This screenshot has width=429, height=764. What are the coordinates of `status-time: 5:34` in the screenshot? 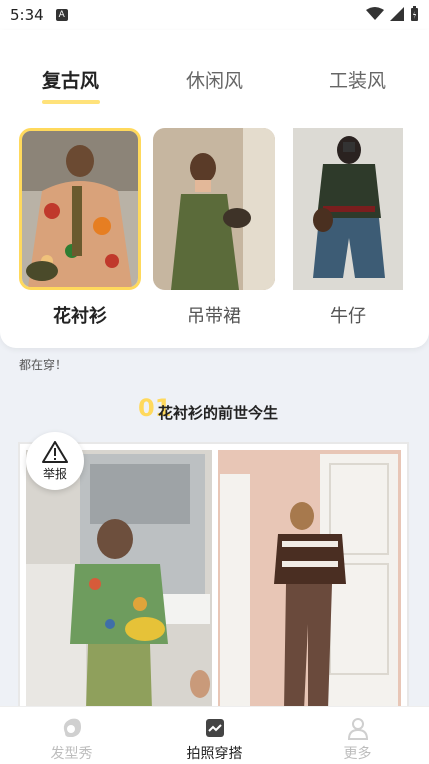 It's located at (27, 15).